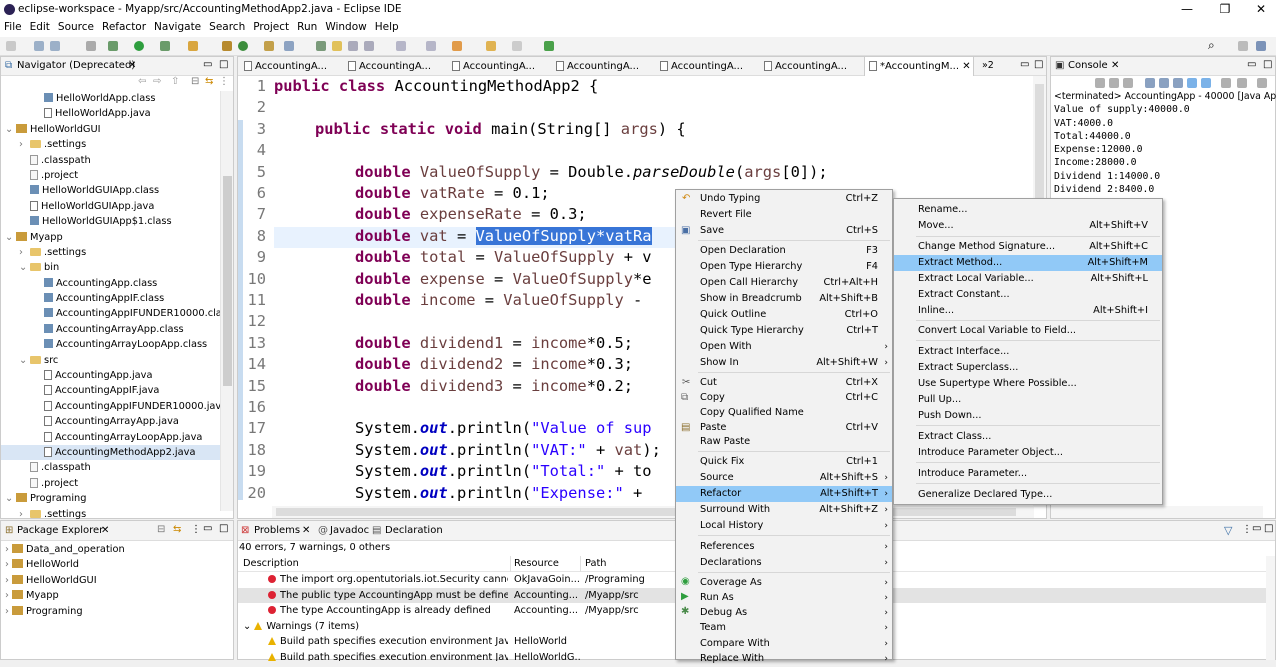 Image resolution: width=1276 pixels, height=667 pixels. I want to click on menu-item-change-method-signature: Change Method Signature... Alt+Shift+C, so click(1028, 247).